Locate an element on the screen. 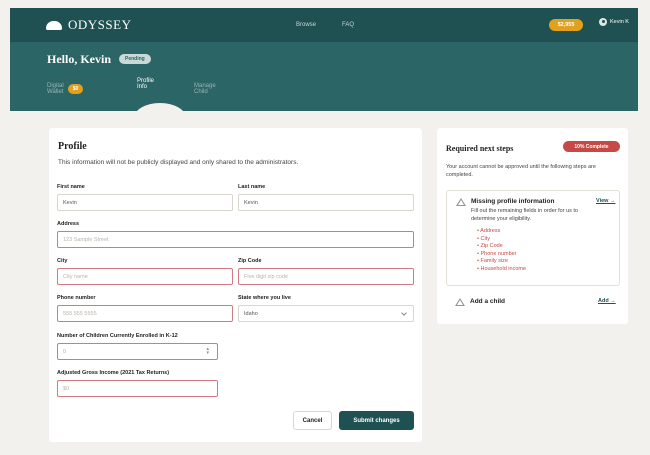 The image size is (650, 455). phone-field: 555 555 5555 is located at coordinates (145, 313).